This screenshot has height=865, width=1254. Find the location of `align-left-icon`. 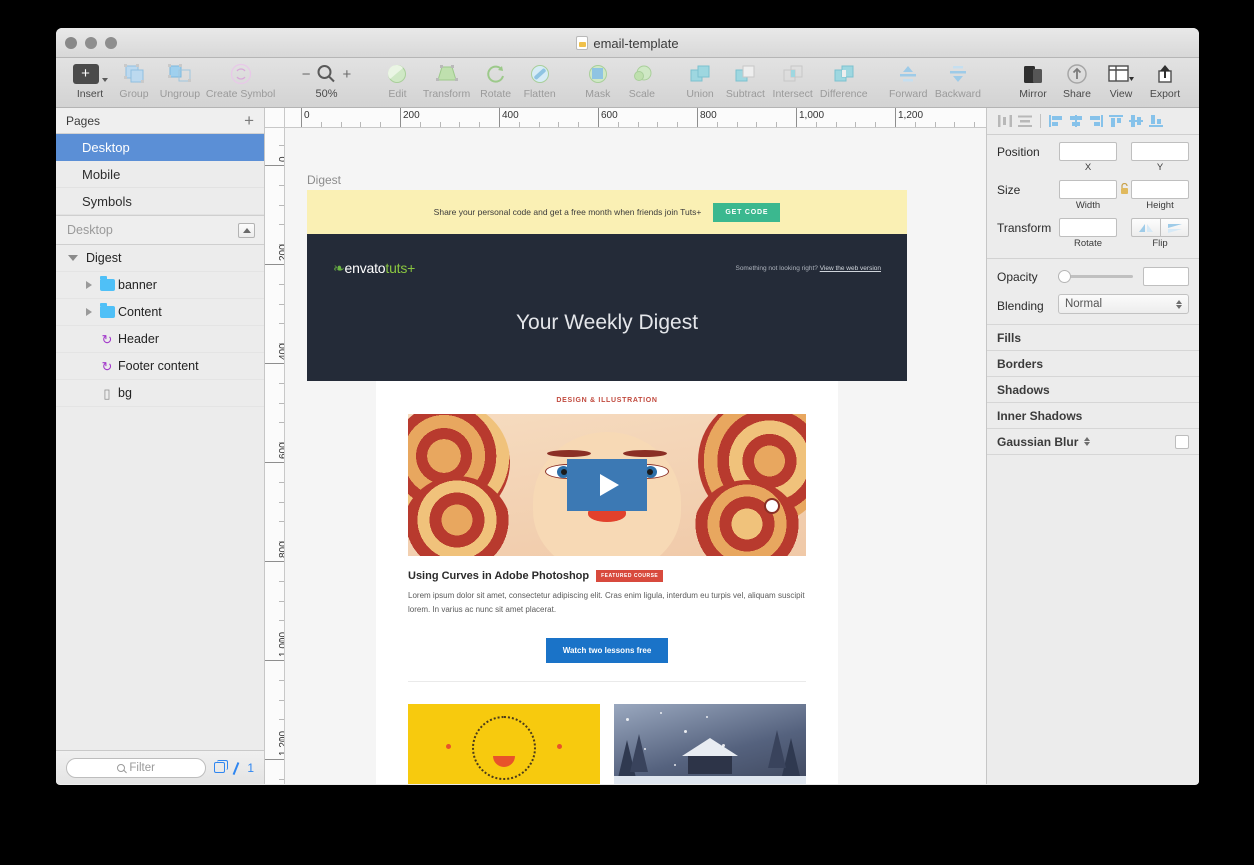

align-left-icon is located at coordinates (1056, 121).